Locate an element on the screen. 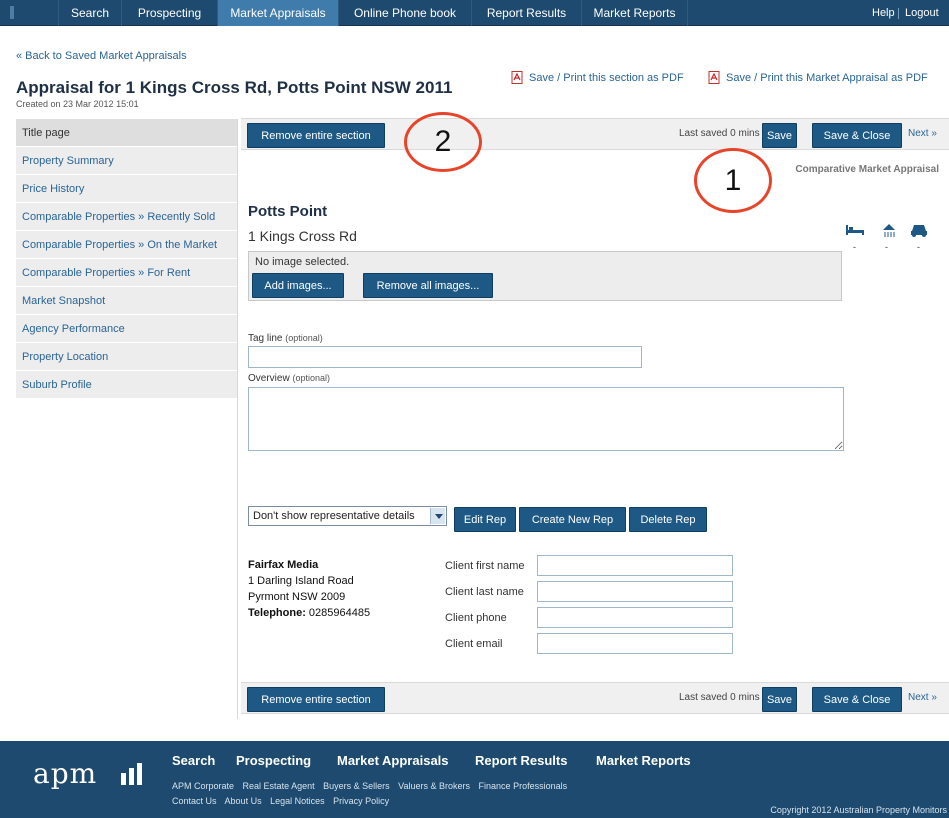  bath-count: - is located at coordinates (886, 247).